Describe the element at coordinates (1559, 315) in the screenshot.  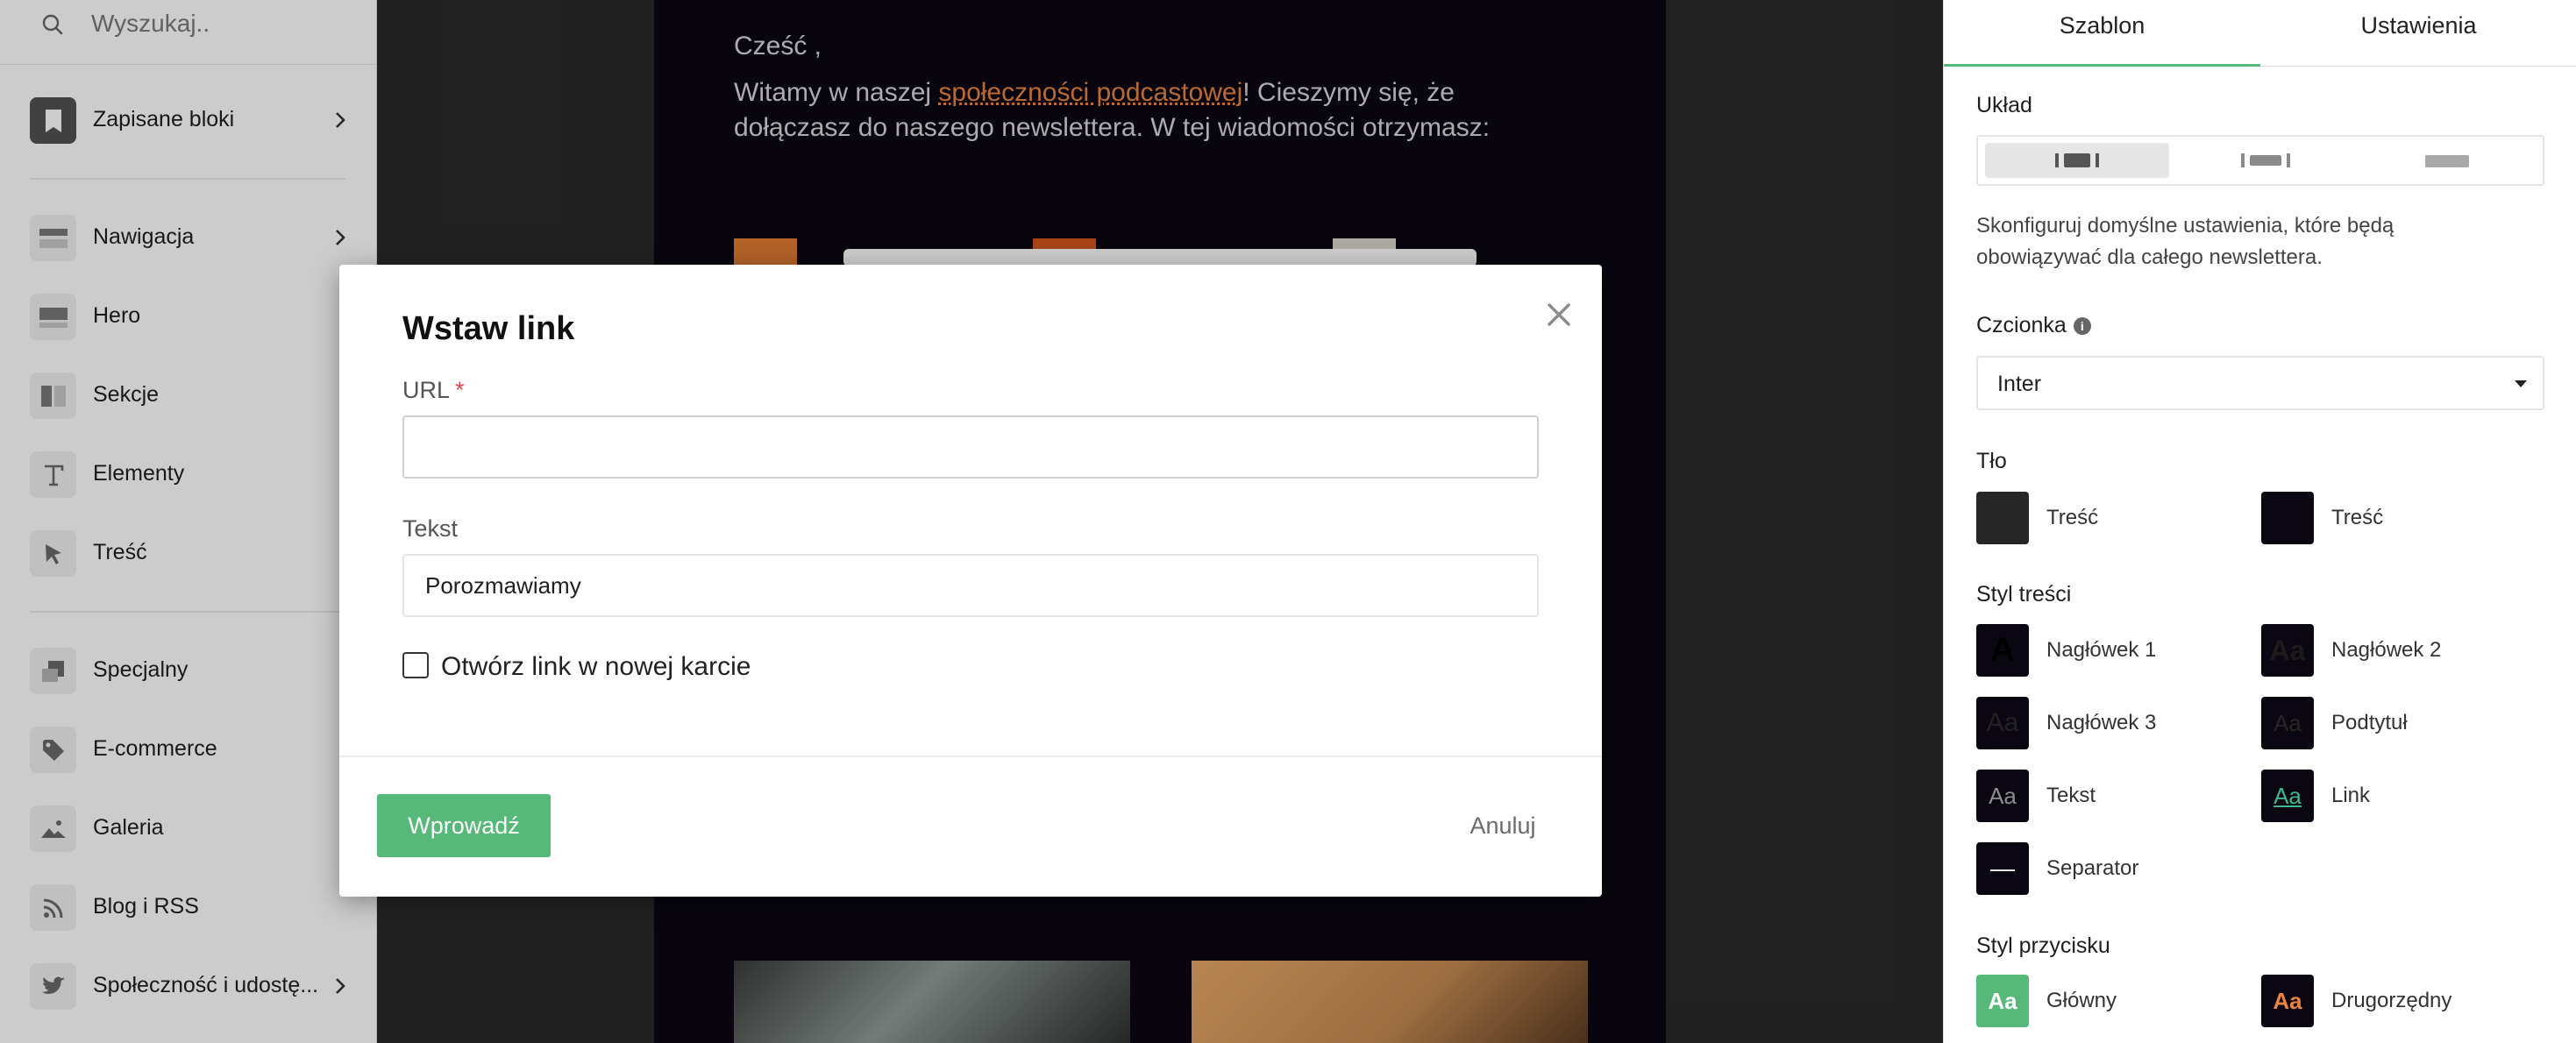
I see `close-icon` at that location.